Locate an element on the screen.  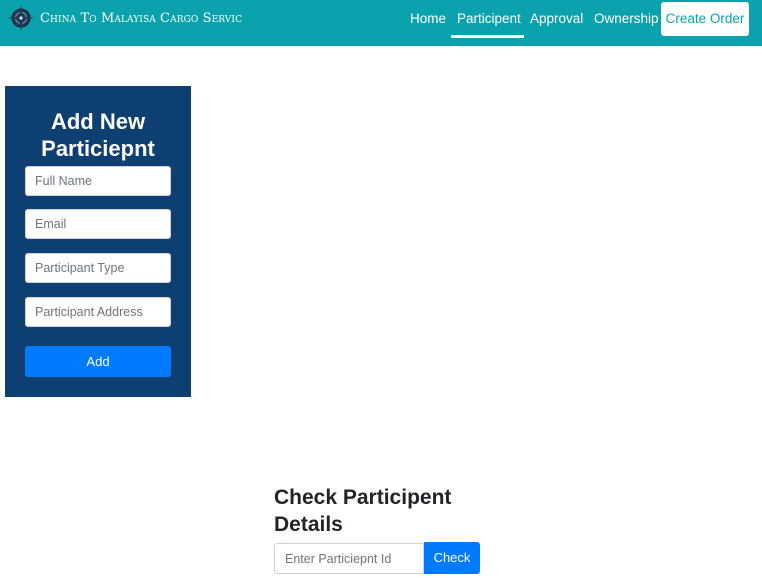
brand-name: China To Malayisa Cargo Servic is located at coordinates (141, 18).